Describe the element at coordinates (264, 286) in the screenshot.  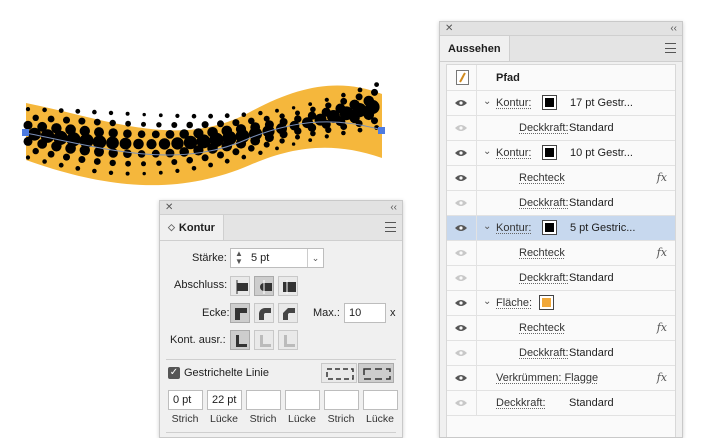
I see `round-cap-button` at that location.